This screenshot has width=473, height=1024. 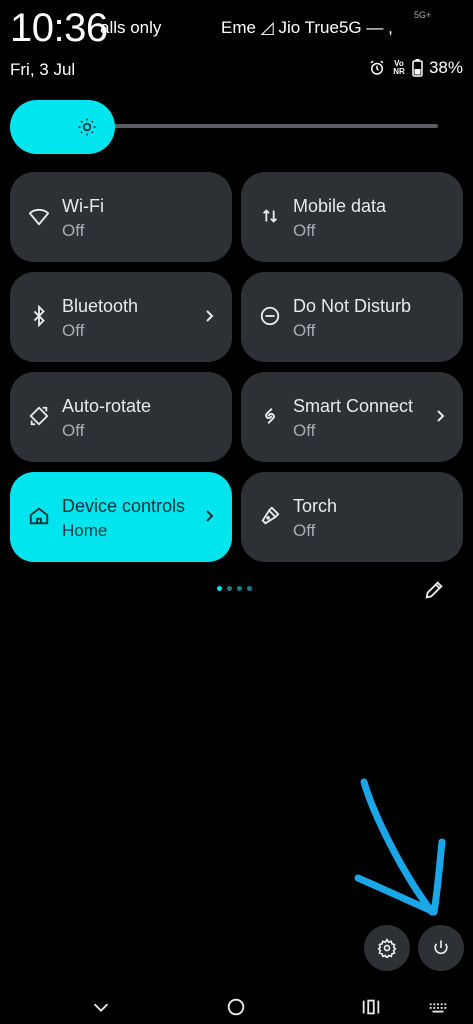 I want to click on tile-title: Device controls, so click(x=124, y=506).